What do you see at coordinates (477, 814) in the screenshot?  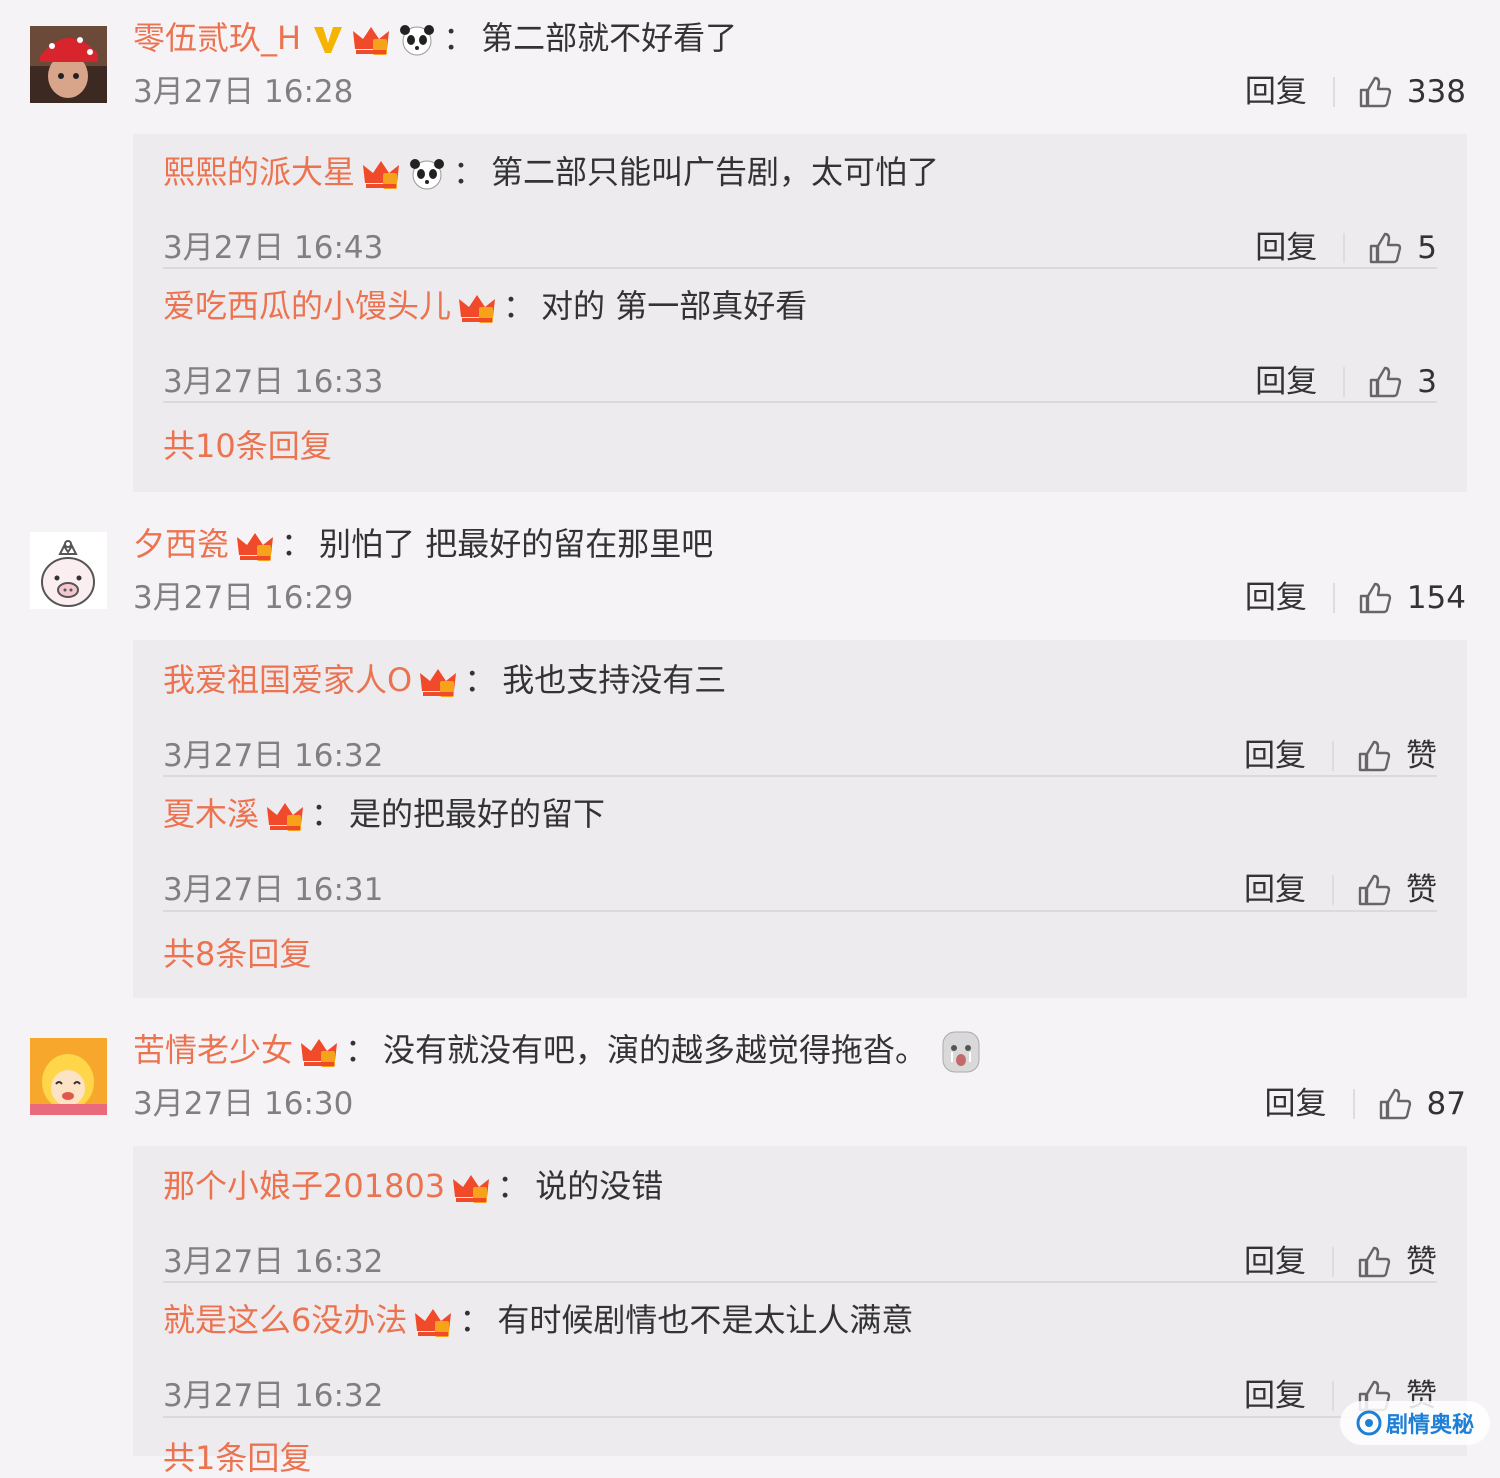 I see `reply-text: 是的把最好的留下` at bounding box center [477, 814].